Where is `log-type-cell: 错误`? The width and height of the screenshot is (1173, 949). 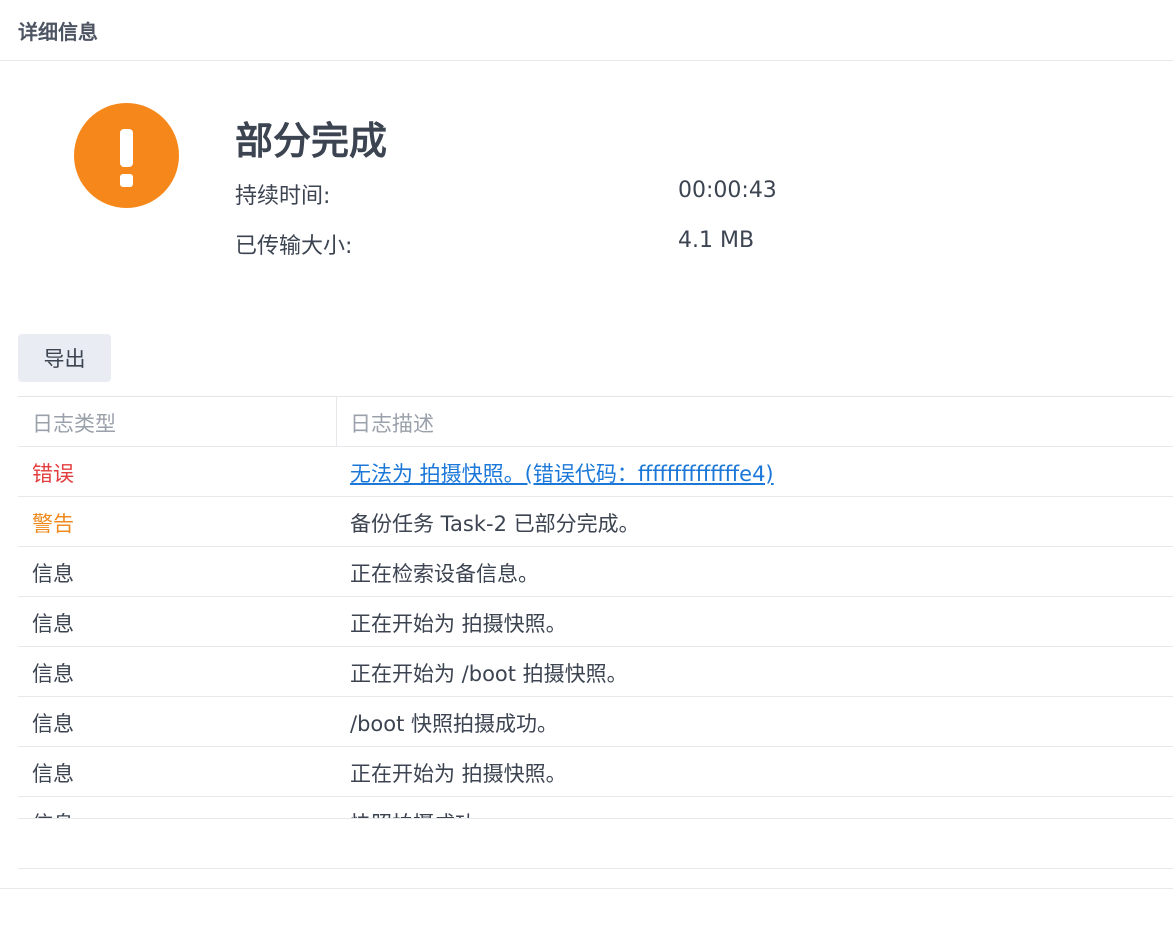
log-type-cell: 错误 is located at coordinates (53, 474).